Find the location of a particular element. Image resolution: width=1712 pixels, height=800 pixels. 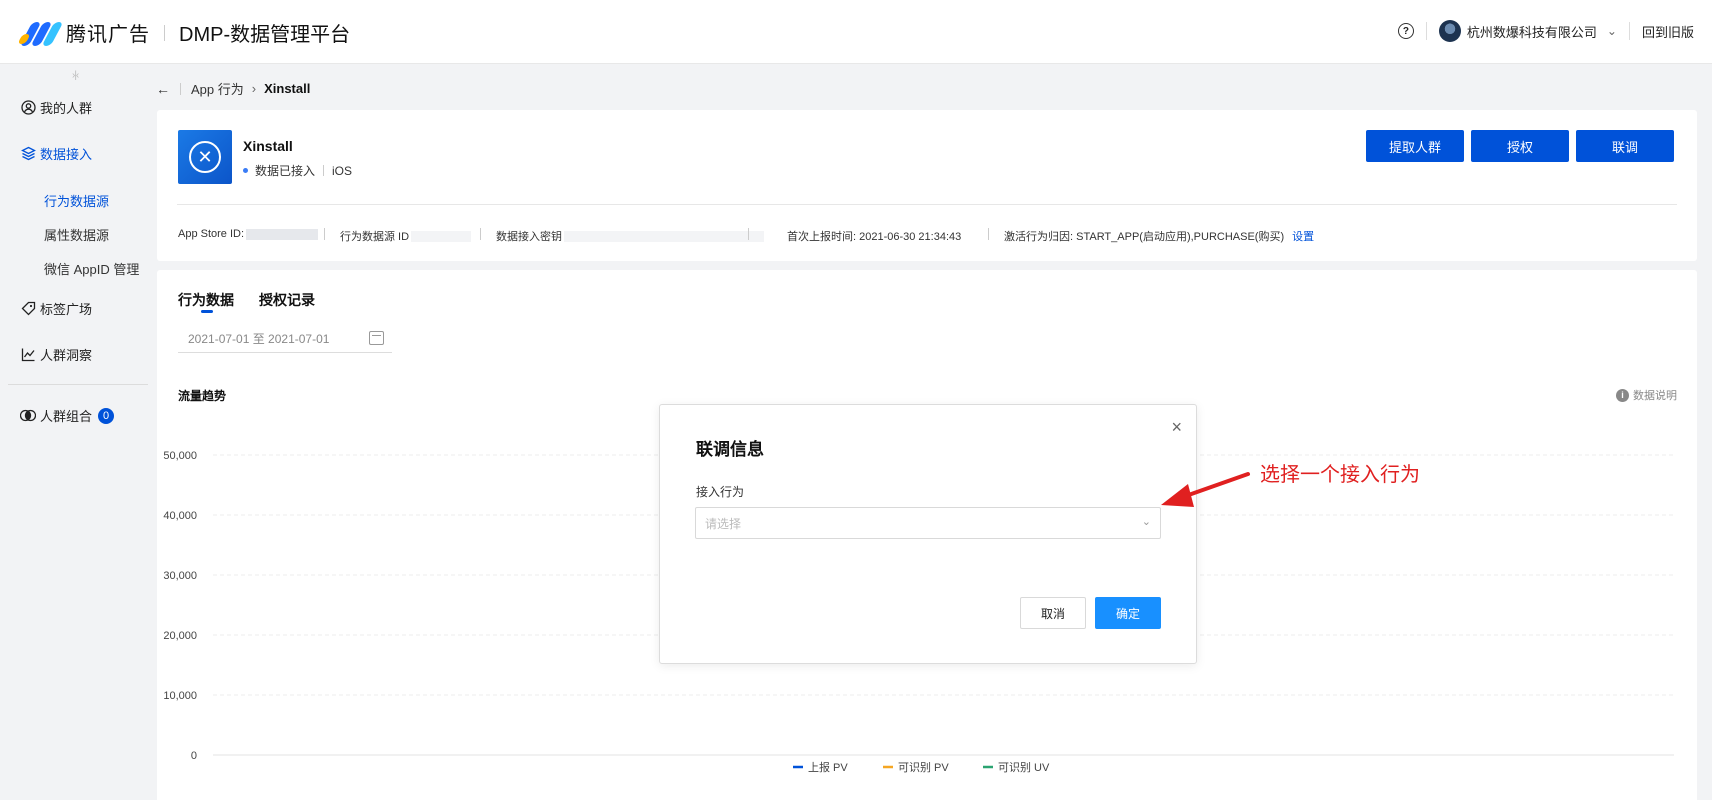

annotation-text: 选择一个接入行为 is located at coordinates (1340, 475).